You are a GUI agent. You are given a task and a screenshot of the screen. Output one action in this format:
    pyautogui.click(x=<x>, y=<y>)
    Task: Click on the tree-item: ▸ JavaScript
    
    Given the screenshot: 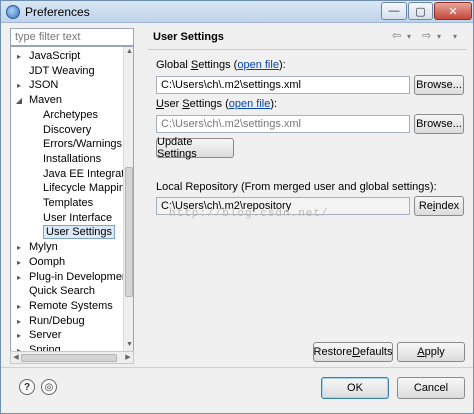 What is the action you would take?
    pyautogui.click(x=48, y=56)
    